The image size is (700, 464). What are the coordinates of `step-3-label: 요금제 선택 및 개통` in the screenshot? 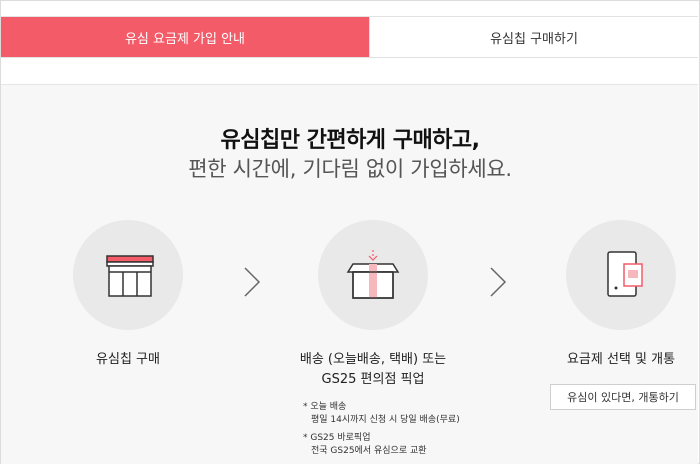 It's located at (621, 359).